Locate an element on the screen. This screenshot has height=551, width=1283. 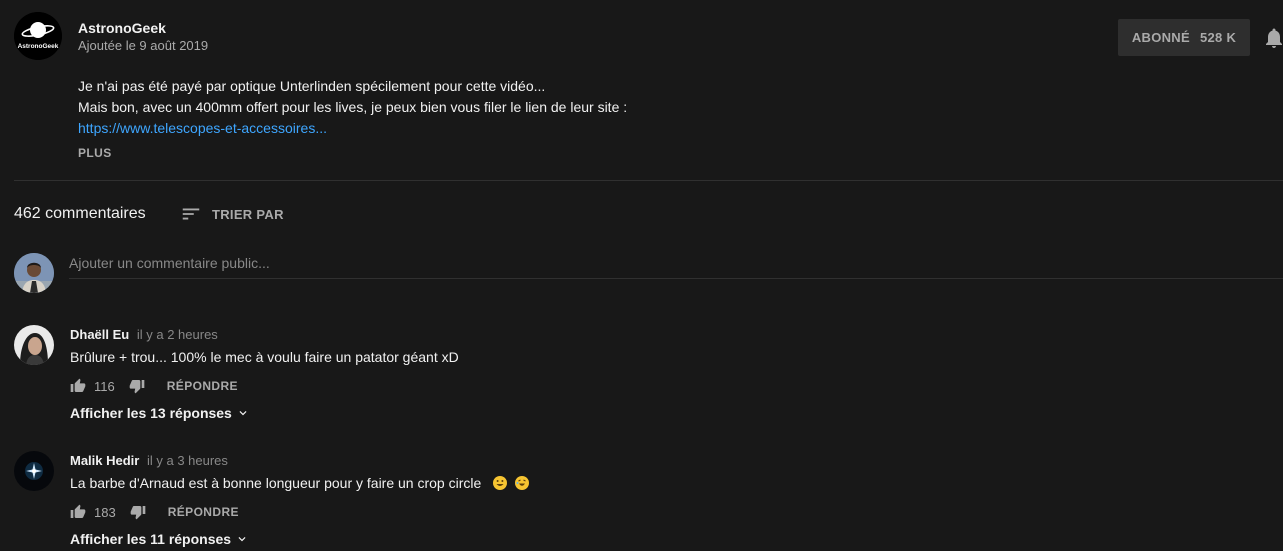
view-replies-label: Afficher les 13 réponses is located at coordinates (151, 413).